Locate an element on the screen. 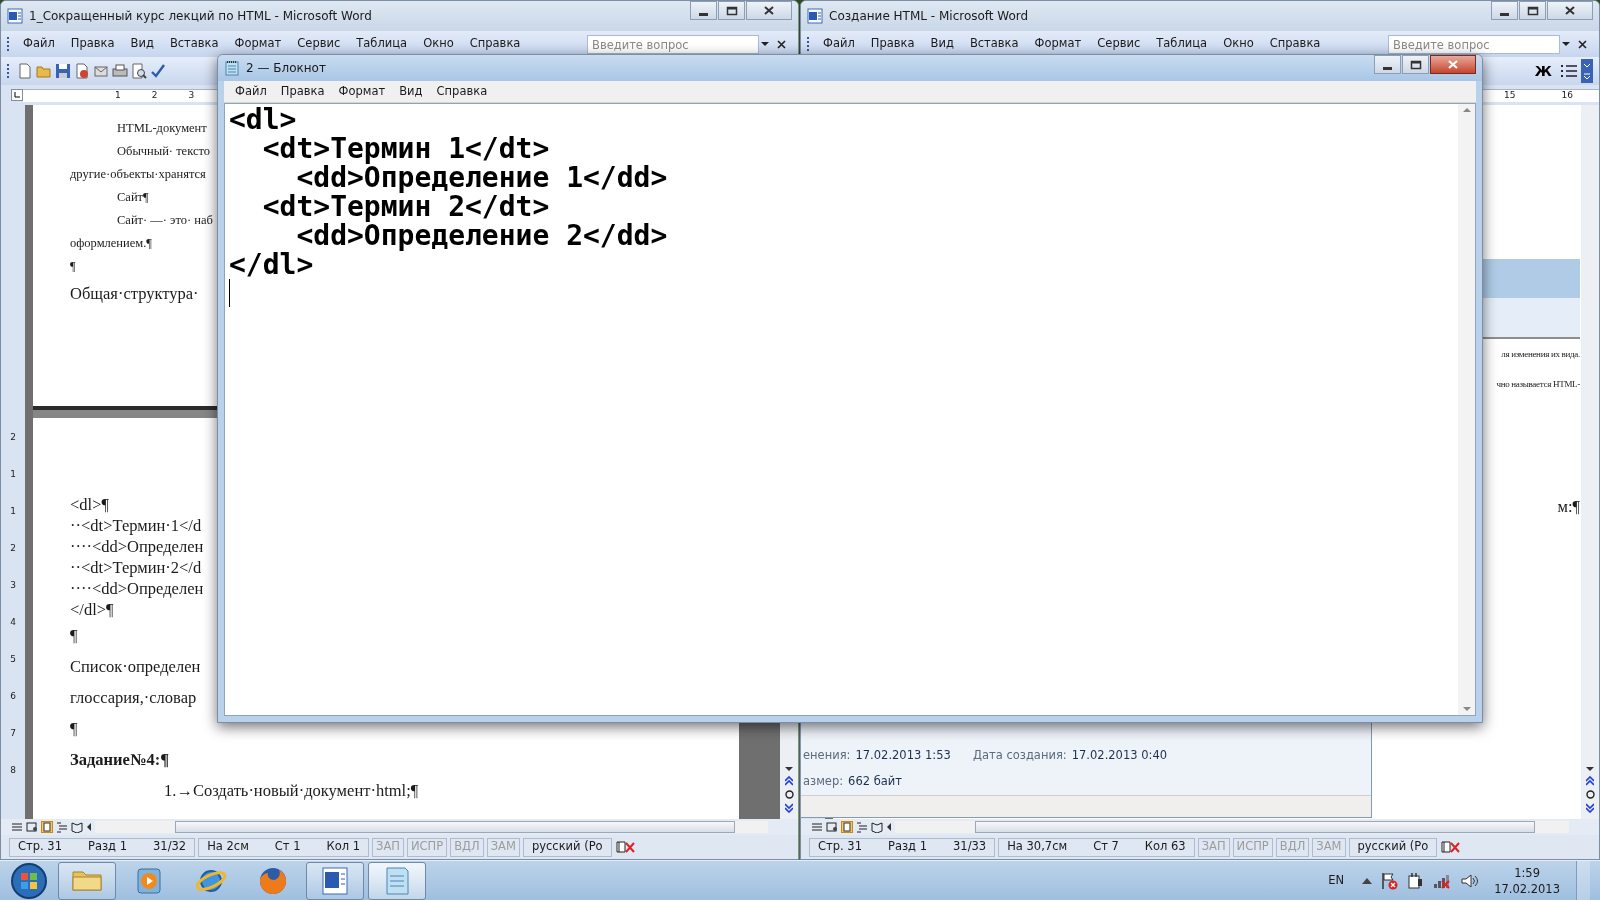 This screenshot has height=900, width=1600. ruler-number: 4 is located at coordinates (13, 622).